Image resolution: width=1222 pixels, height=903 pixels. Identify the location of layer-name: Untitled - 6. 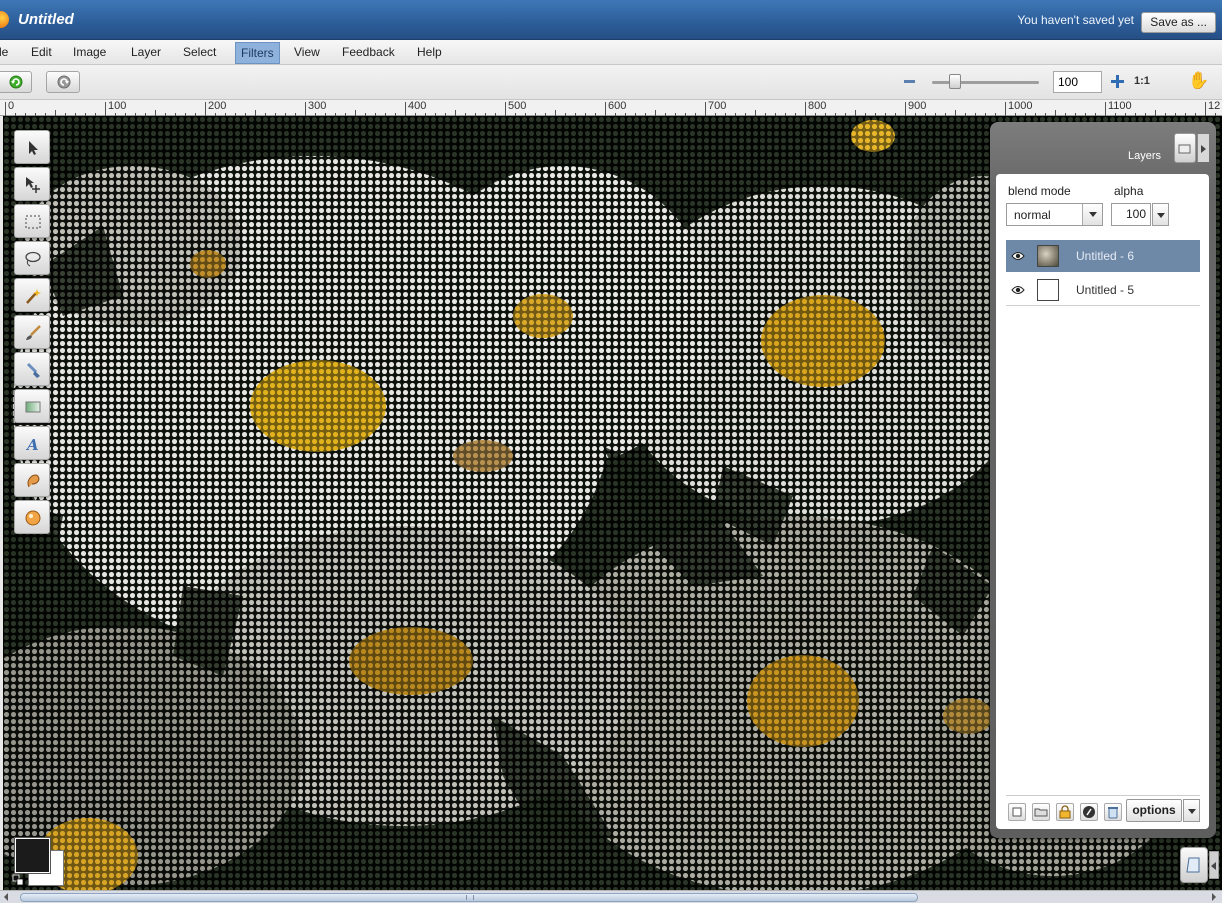
(1105, 256).